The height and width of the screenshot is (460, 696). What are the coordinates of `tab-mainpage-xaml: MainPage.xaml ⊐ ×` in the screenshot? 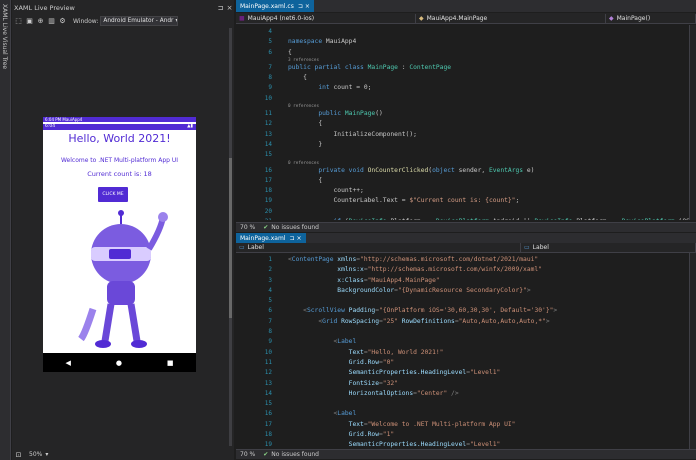 It's located at (271, 238).